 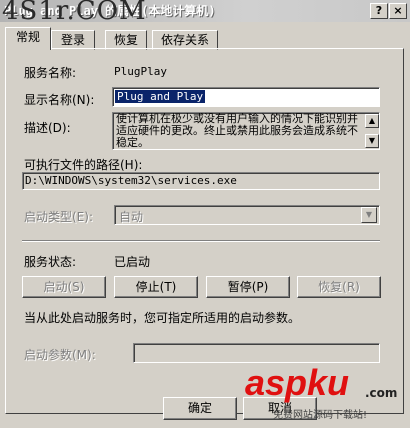 I want to click on startup-type-value: 自动, so click(x=131, y=217).